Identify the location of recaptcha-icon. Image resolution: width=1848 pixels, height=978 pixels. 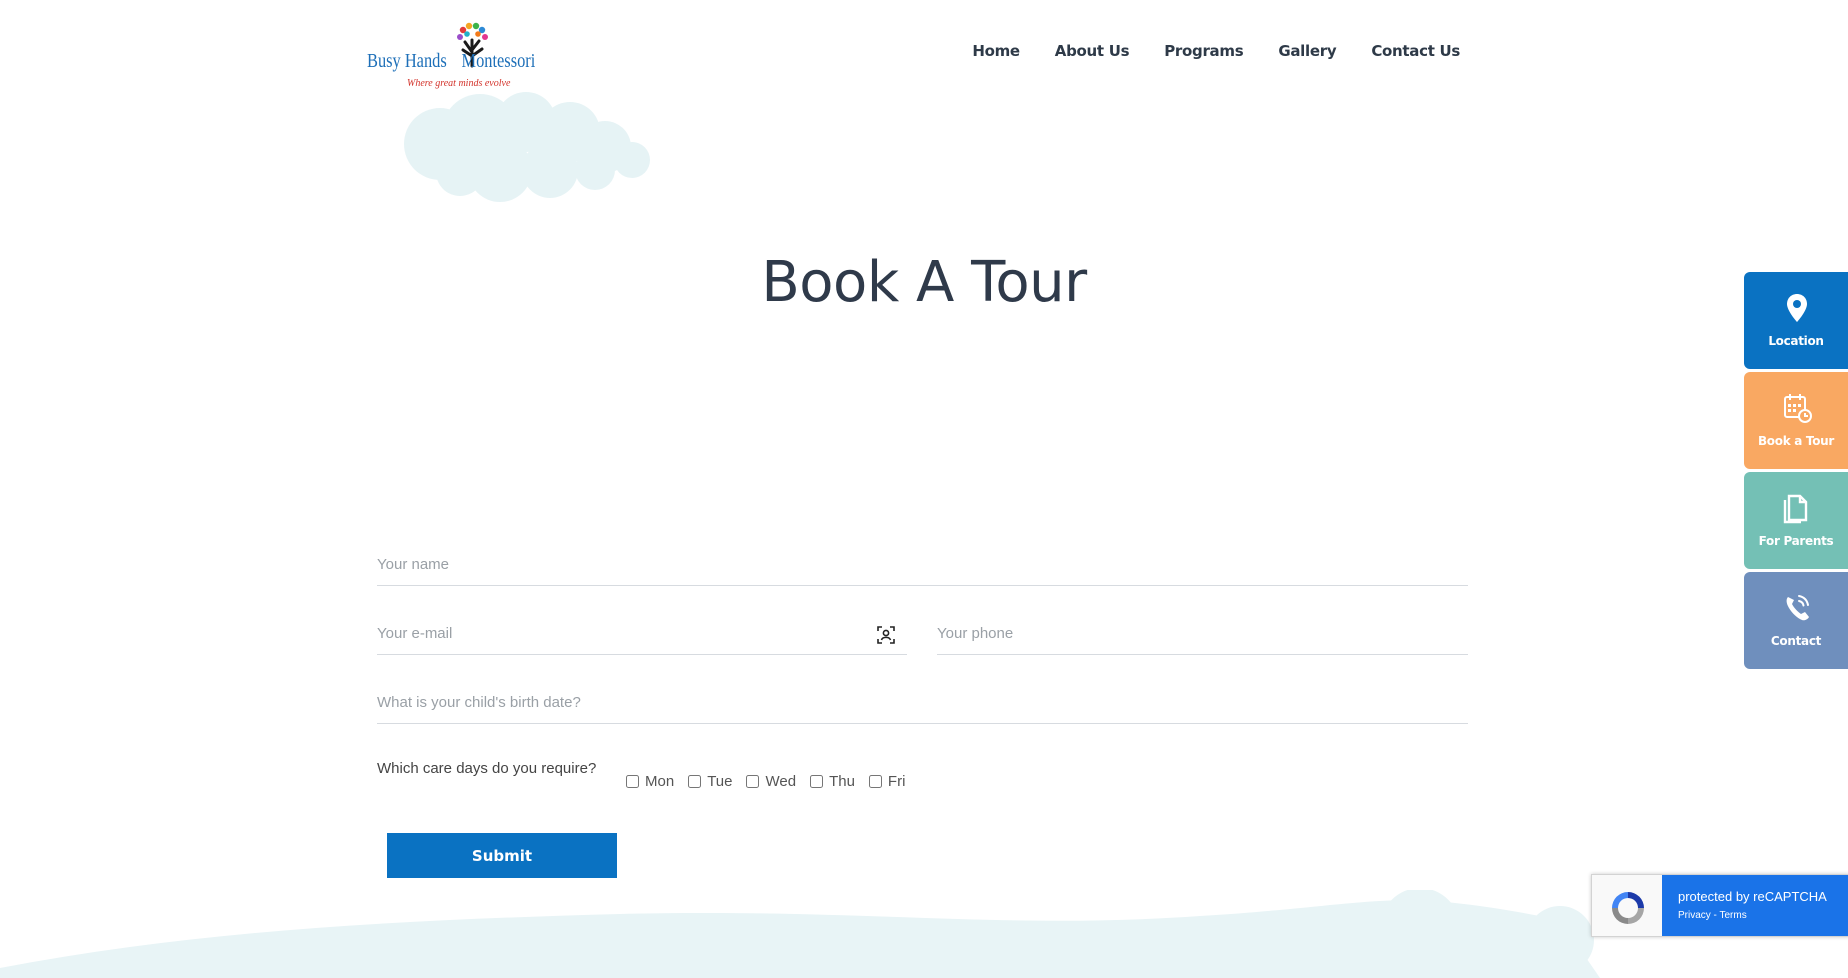
(1628, 908).